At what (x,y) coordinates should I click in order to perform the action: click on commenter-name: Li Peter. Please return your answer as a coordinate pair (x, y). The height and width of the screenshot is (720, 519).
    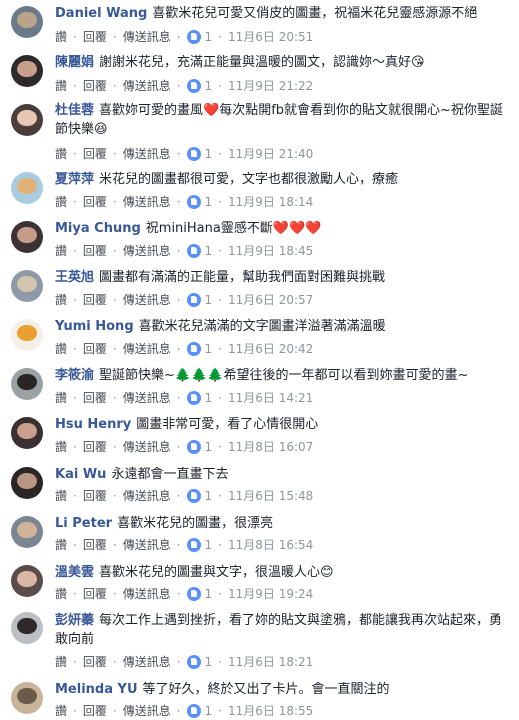
    Looking at the image, I should click on (83, 523).